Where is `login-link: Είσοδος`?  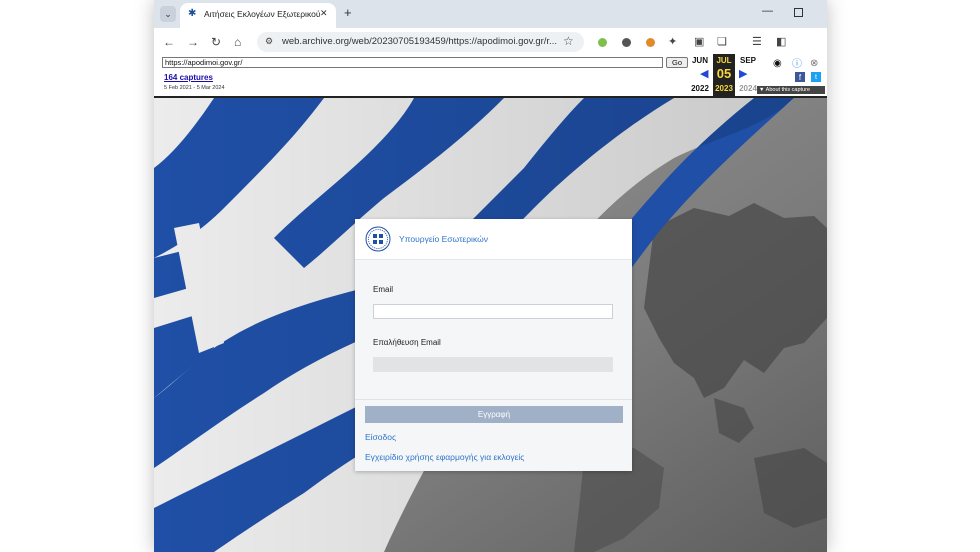 login-link: Είσοδος is located at coordinates (380, 437).